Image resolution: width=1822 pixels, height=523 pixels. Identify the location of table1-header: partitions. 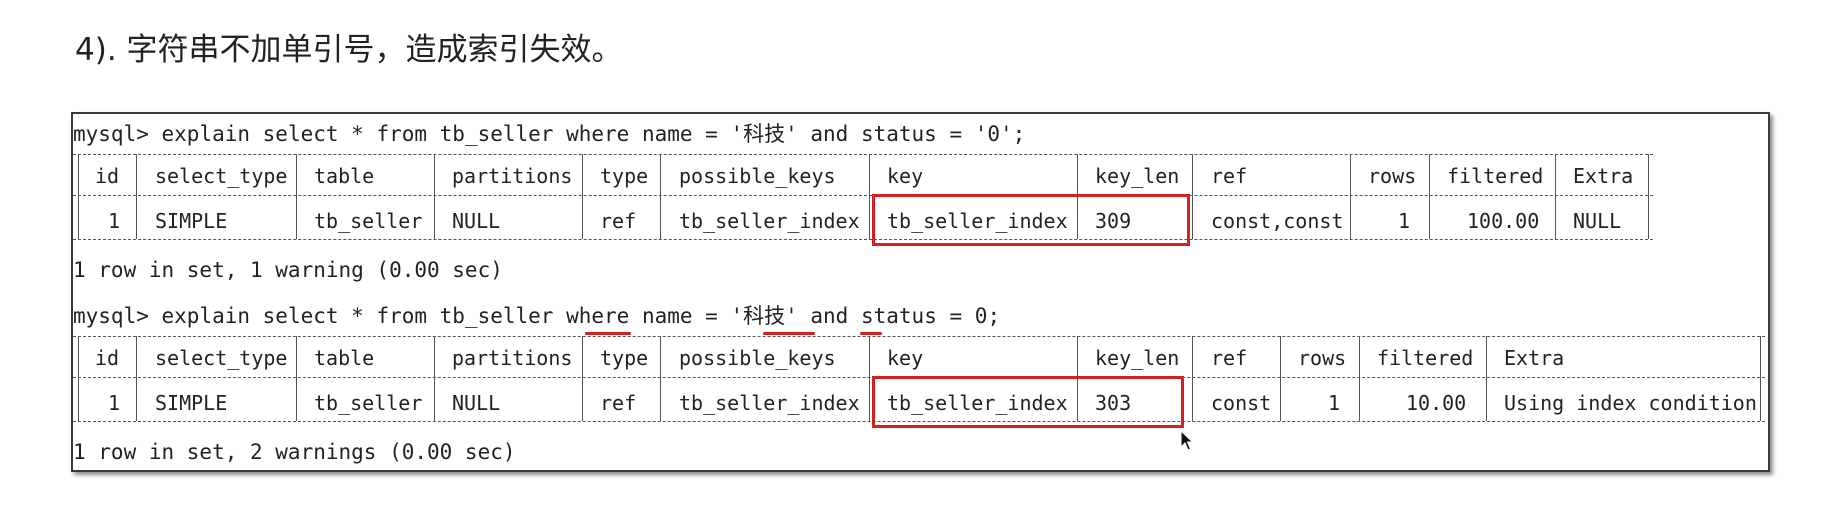
(512, 176).